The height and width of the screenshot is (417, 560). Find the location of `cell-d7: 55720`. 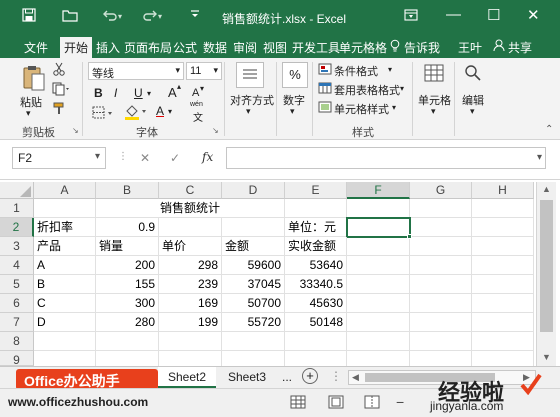

cell-d7: 55720 is located at coordinates (253, 322).